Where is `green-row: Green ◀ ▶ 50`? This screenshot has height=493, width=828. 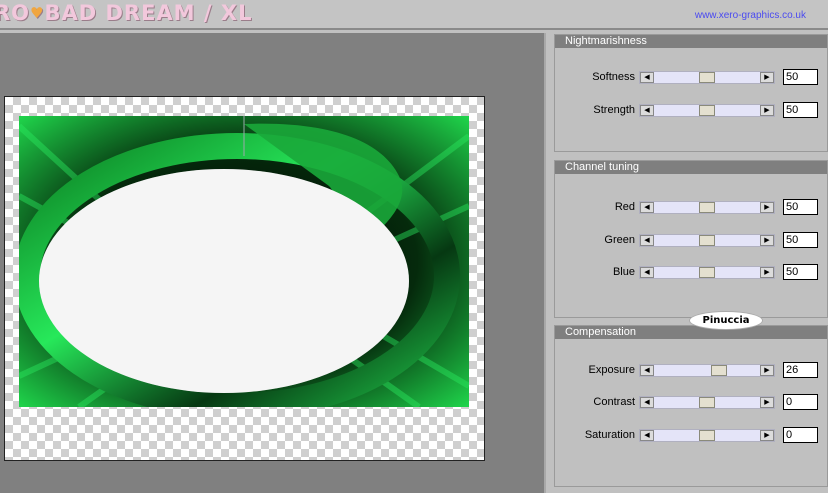
green-row: Green ◀ ▶ 50 is located at coordinates (691, 241).